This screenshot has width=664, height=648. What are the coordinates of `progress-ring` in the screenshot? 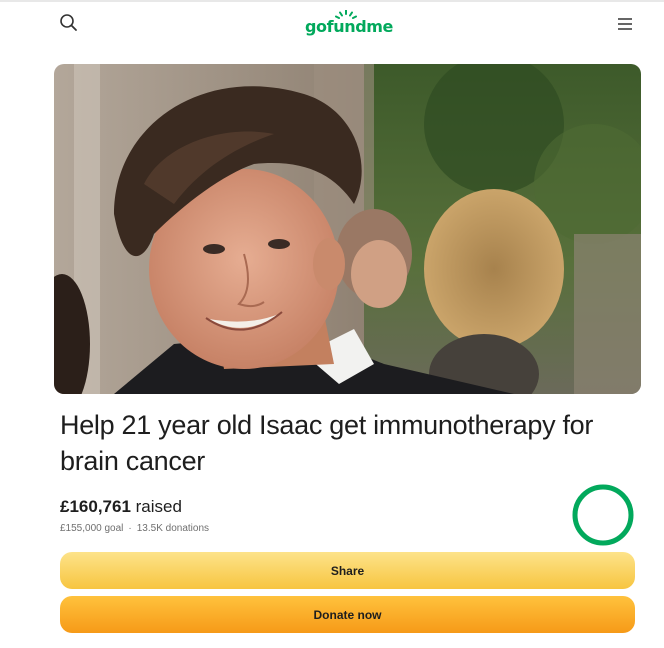 It's located at (603, 515).